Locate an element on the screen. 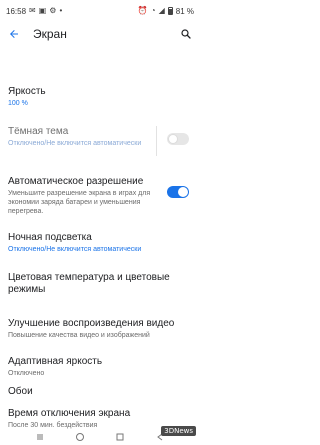 This screenshot has width=320, height=445. status-right: ⏰ ◔ ◢ 81 % is located at coordinates (166, 11).